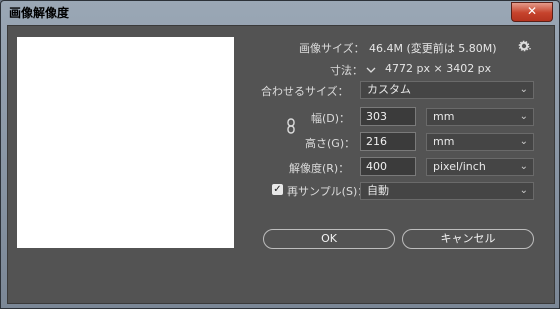 The width and height of the screenshot is (560, 309). What do you see at coordinates (525, 47) in the screenshot?
I see `gear-icon` at bounding box center [525, 47].